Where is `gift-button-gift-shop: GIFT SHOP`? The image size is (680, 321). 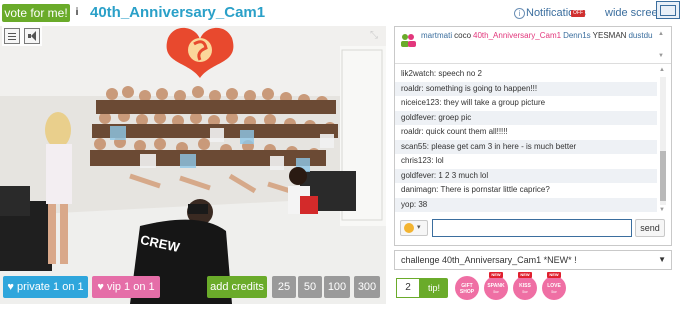 gift-button-gift-shop: GIFT SHOP is located at coordinates (467, 288).